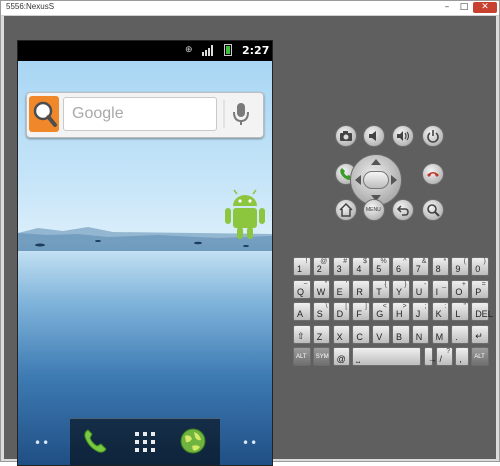 Image resolution: width=500 pixels, height=466 pixels. What do you see at coordinates (250, 8) in the screenshot?
I see `title-bar: 5556:NexusS – □ ✕` at bounding box center [250, 8].